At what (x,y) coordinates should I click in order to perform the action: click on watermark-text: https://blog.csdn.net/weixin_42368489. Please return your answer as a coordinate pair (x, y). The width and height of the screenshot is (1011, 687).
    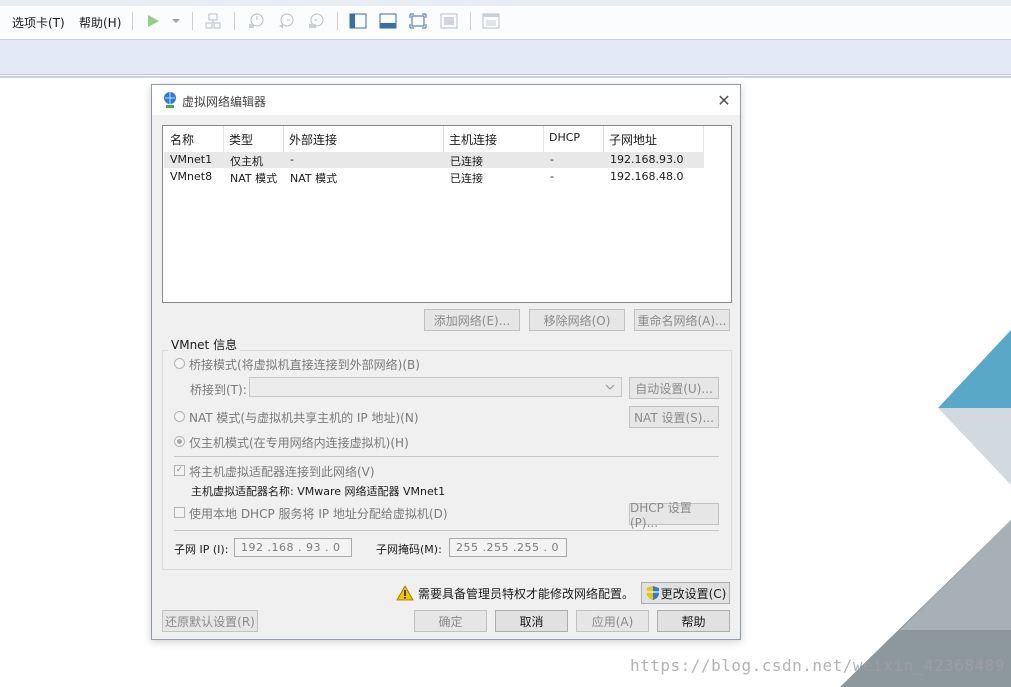
    Looking at the image, I should click on (817, 665).